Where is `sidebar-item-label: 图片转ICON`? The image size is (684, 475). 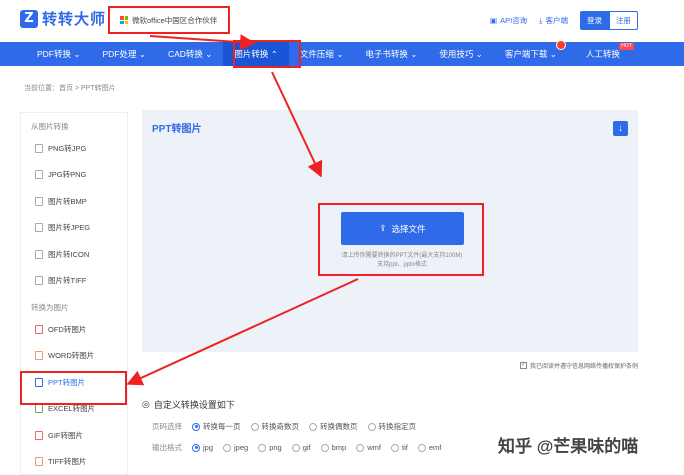 sidebar-item-label: 图片转ICON is located at coordinates (69, 254).